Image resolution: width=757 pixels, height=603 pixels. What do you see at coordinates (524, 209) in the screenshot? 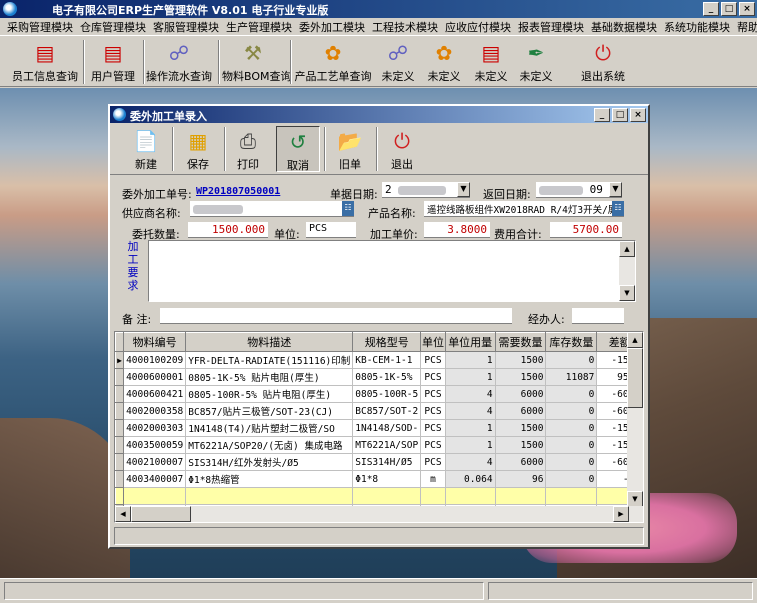
I see `product-name-field: 遥控线路板组件XW2018RAD R/4灯3开关/屏 ☷` at bounding box center [524, 209].